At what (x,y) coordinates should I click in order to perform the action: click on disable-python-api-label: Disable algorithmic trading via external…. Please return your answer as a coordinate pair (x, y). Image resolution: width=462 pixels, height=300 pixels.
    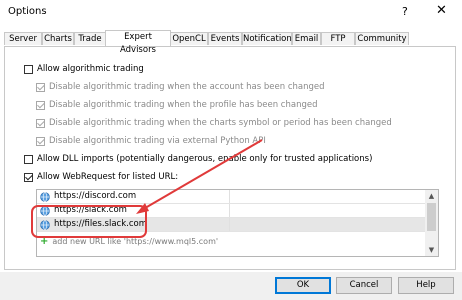
    Looking at the image, I should click on (157, 141).